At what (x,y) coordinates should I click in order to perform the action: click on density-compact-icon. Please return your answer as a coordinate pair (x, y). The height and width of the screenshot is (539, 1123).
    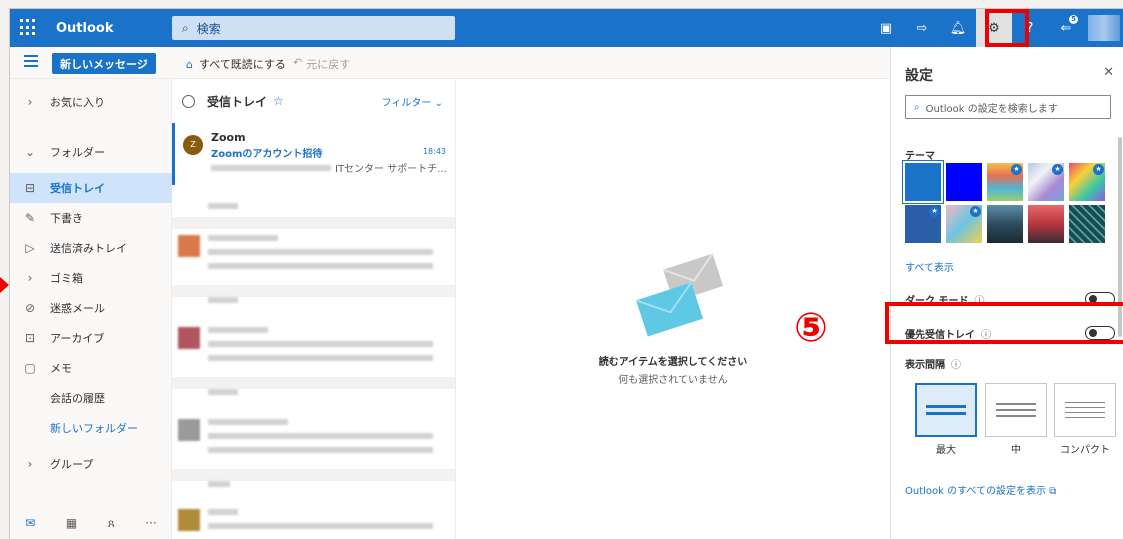
    Looking at the image, I should click on (1085, 410).